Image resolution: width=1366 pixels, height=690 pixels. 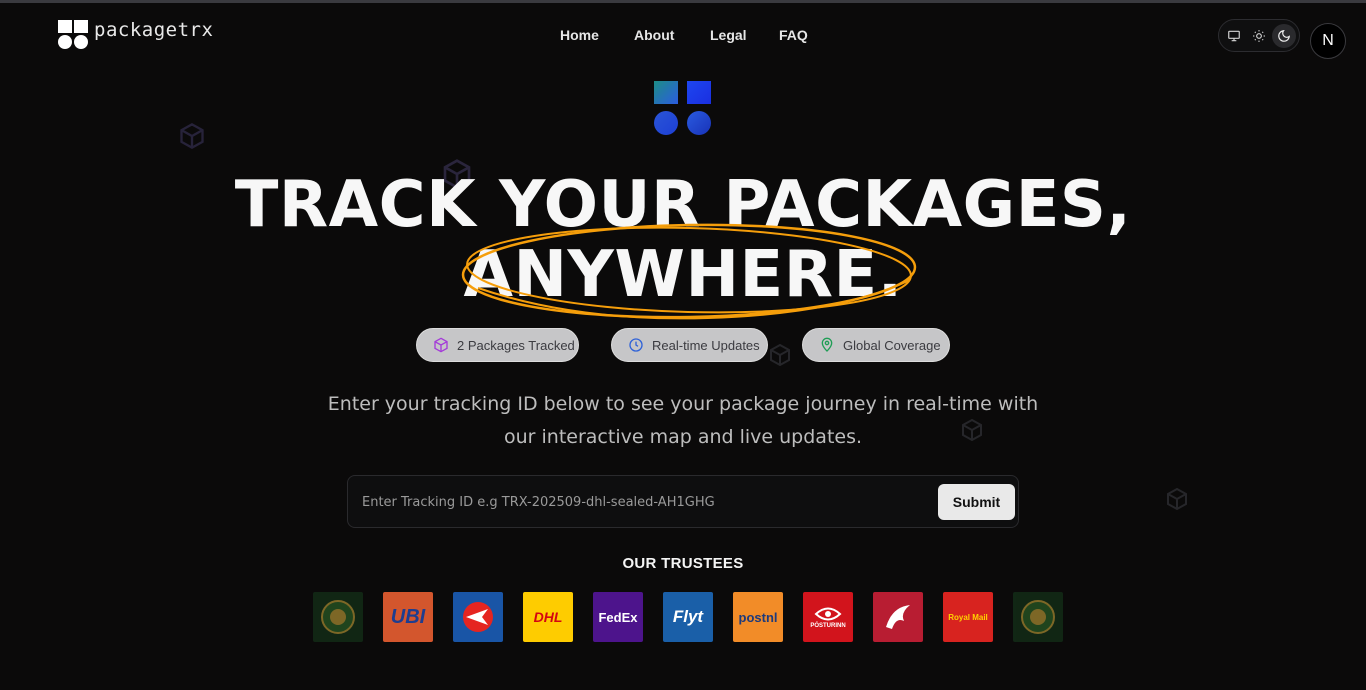 I want to click on ubi-logo: UBI, so click(x=408, y=617).